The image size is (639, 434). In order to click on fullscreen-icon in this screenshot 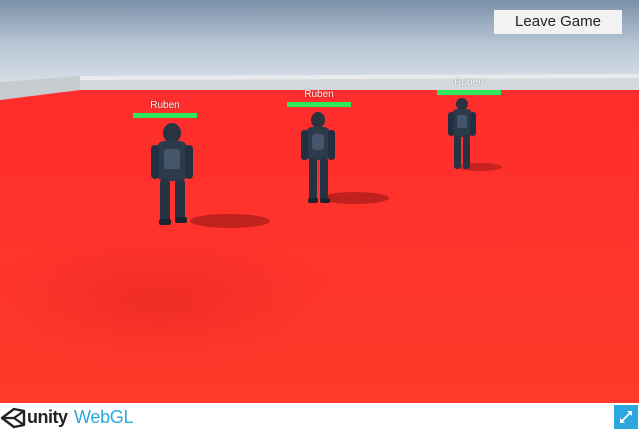, I will do `click(626, 417)`.